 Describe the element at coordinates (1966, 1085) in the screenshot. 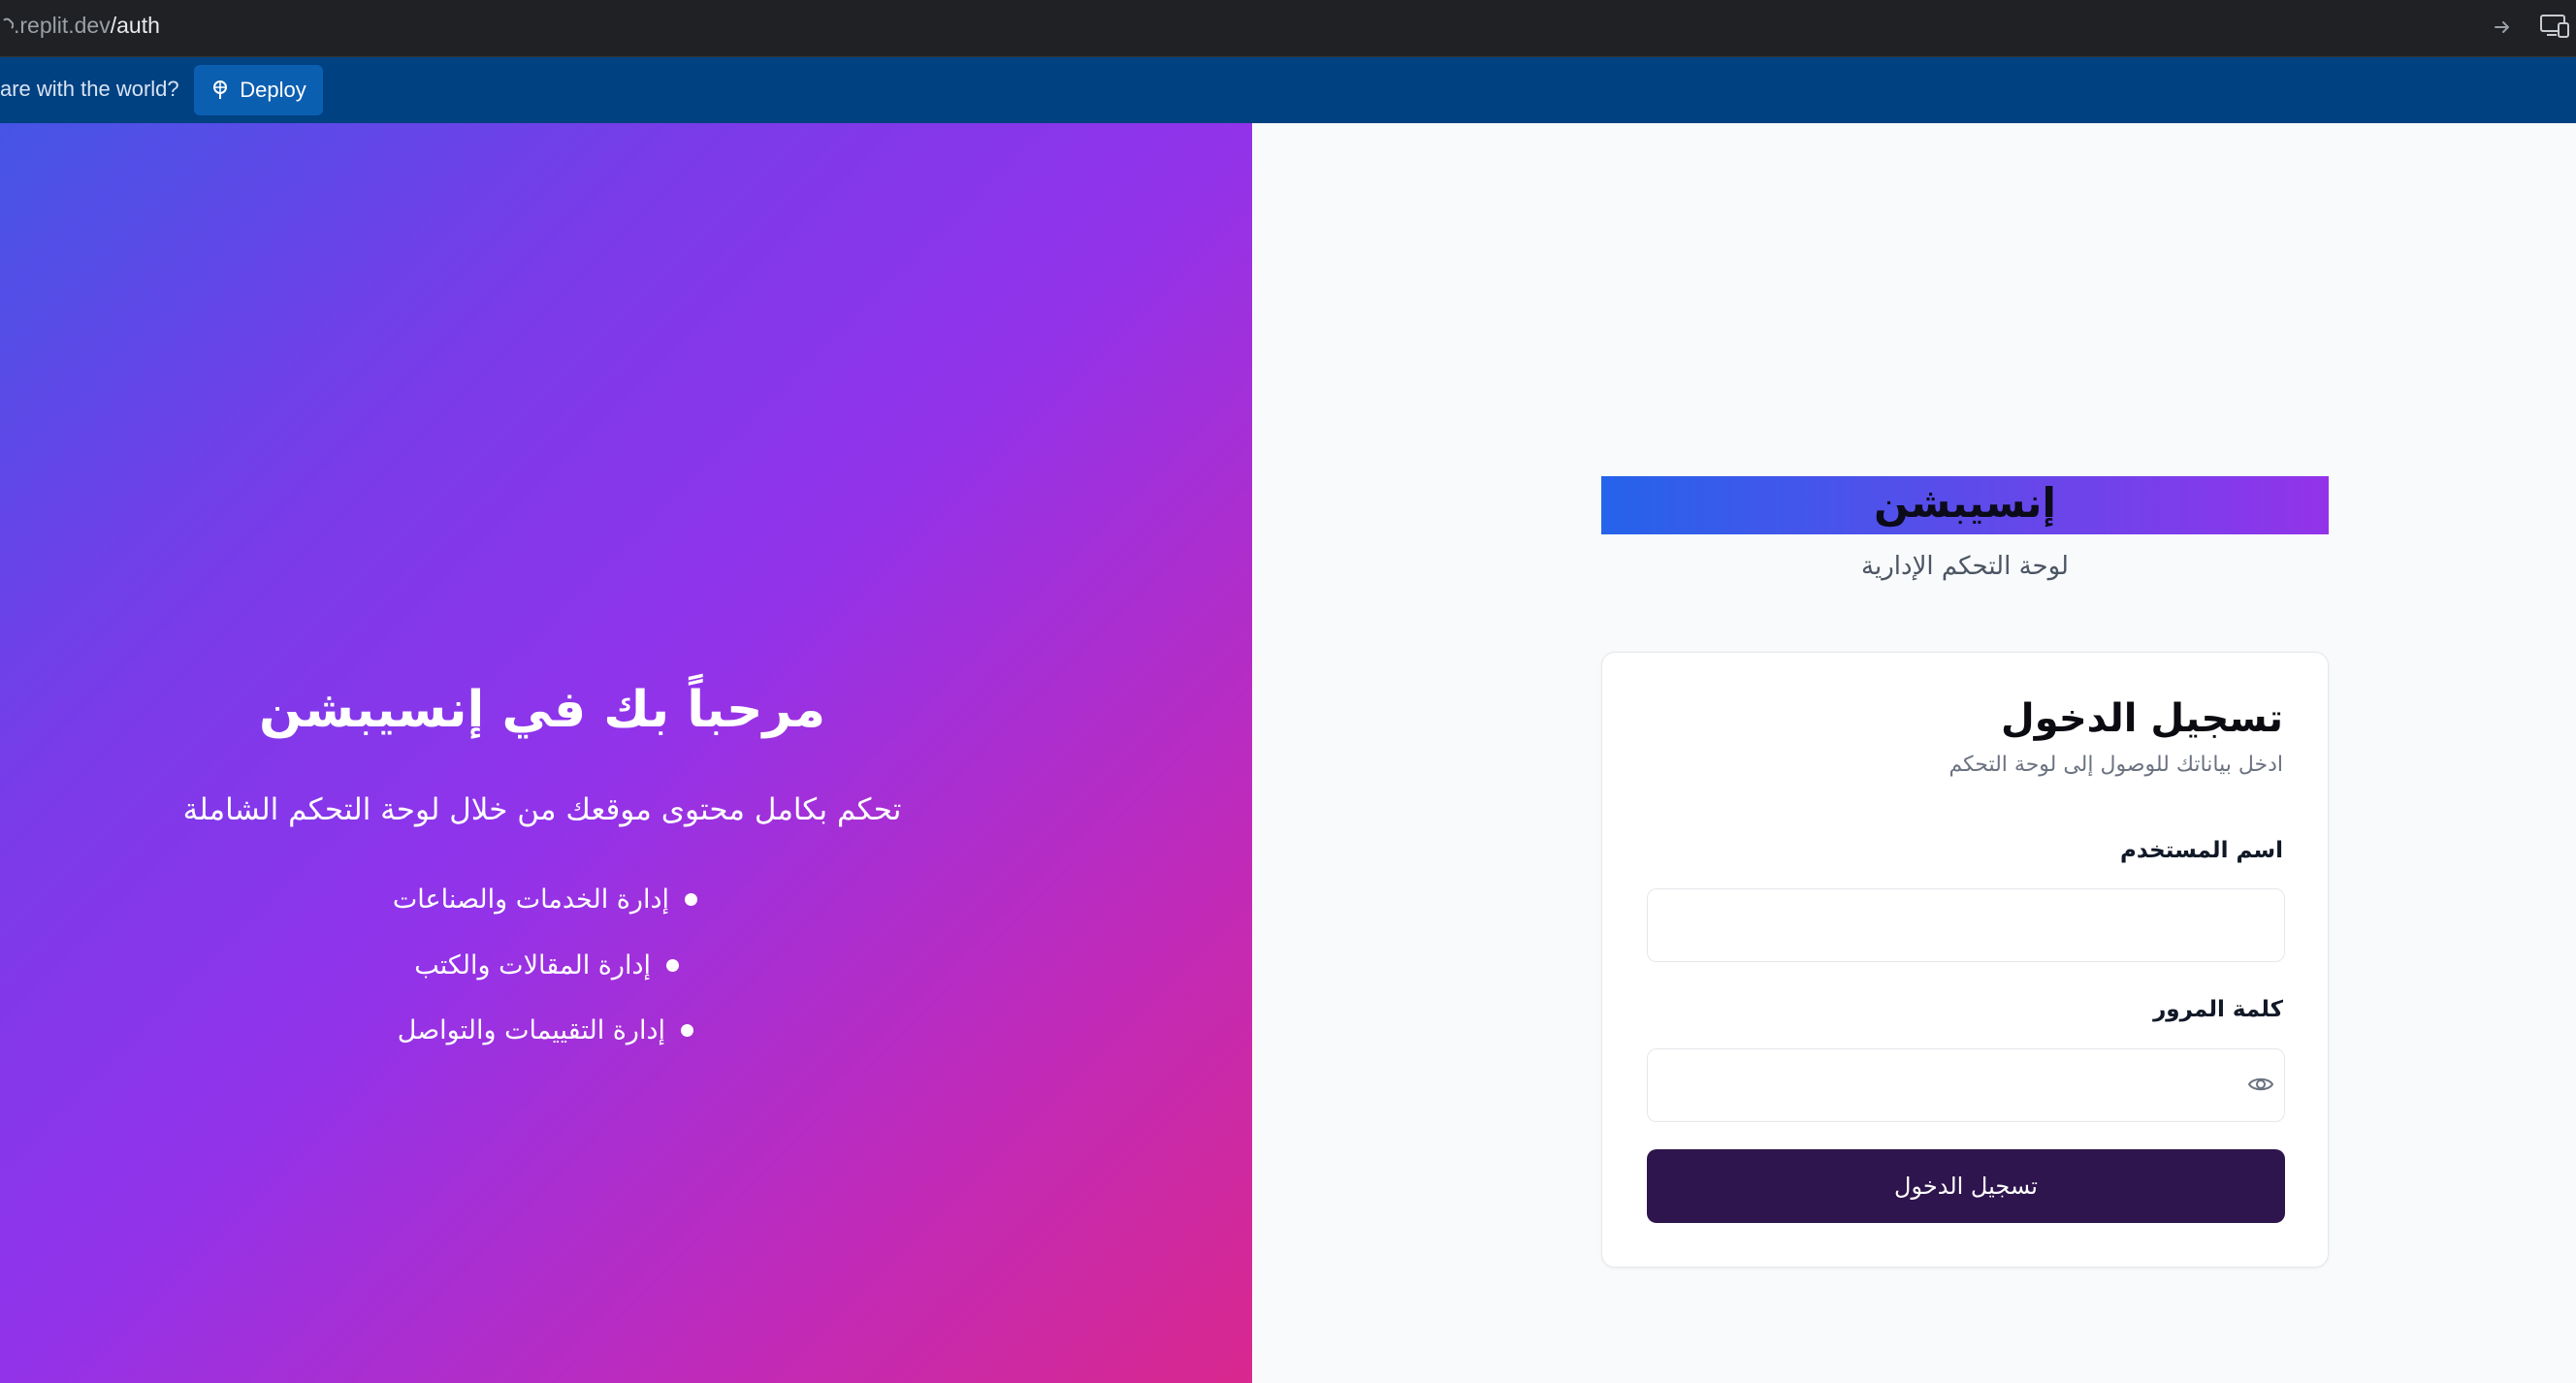

I see `password-input` at that location.